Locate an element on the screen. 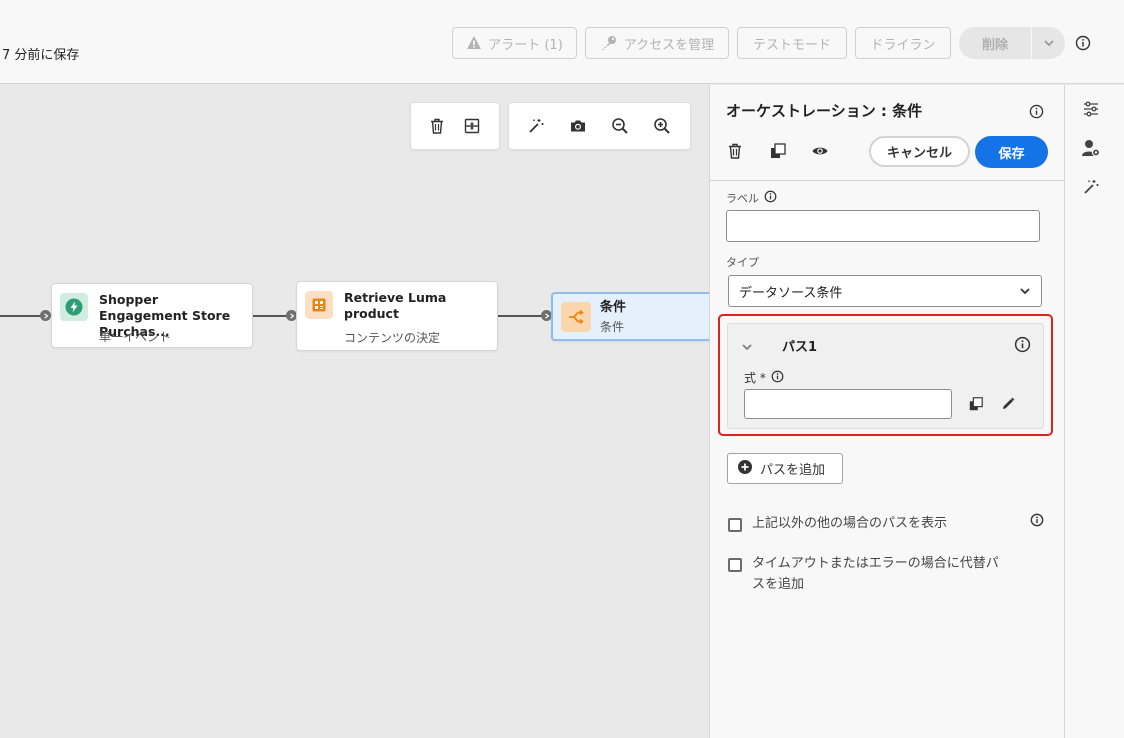  cancel-button: キャンセル is located at coordinates (919, 151).